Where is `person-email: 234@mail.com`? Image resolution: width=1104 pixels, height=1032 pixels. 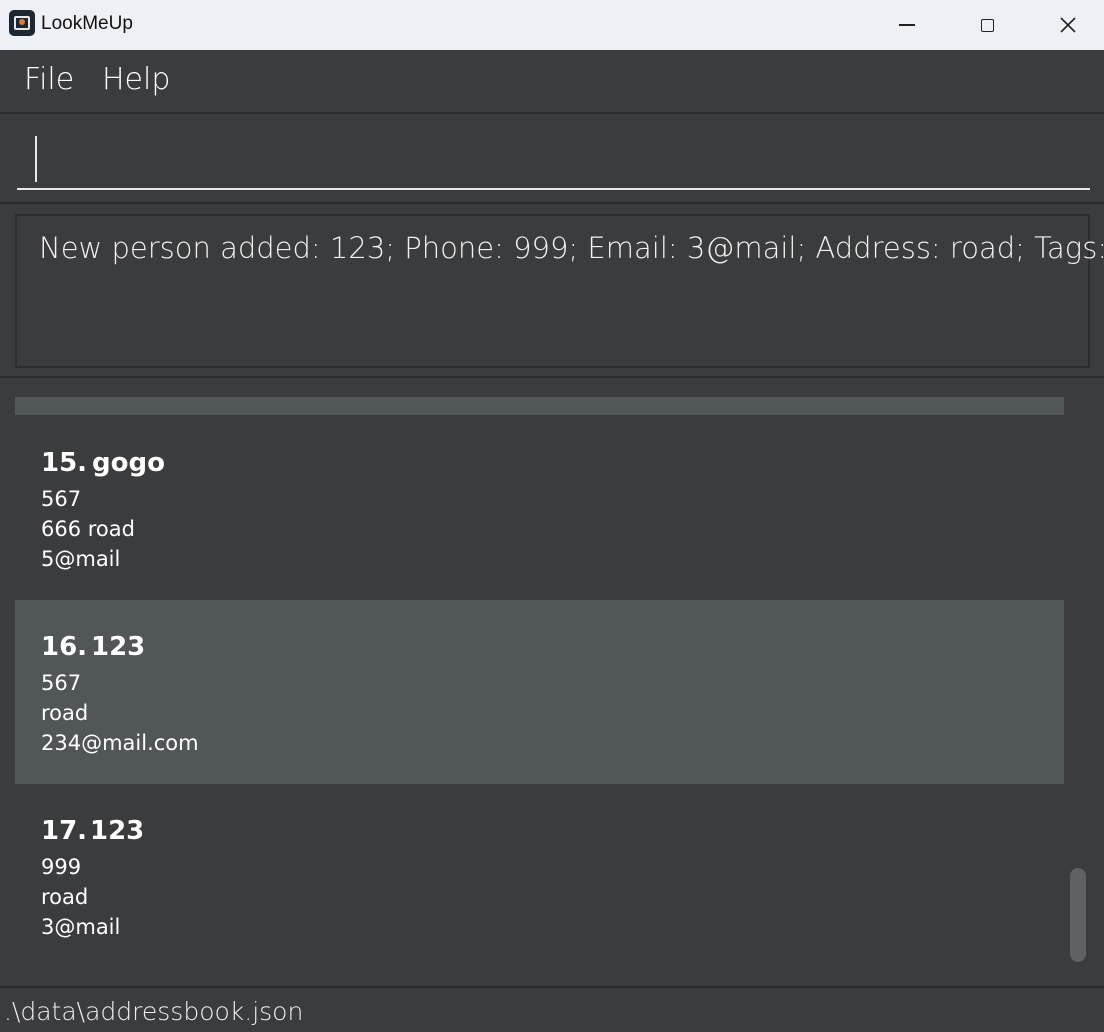
person-email: 234@mail.com is located at coordinates (120, 743).